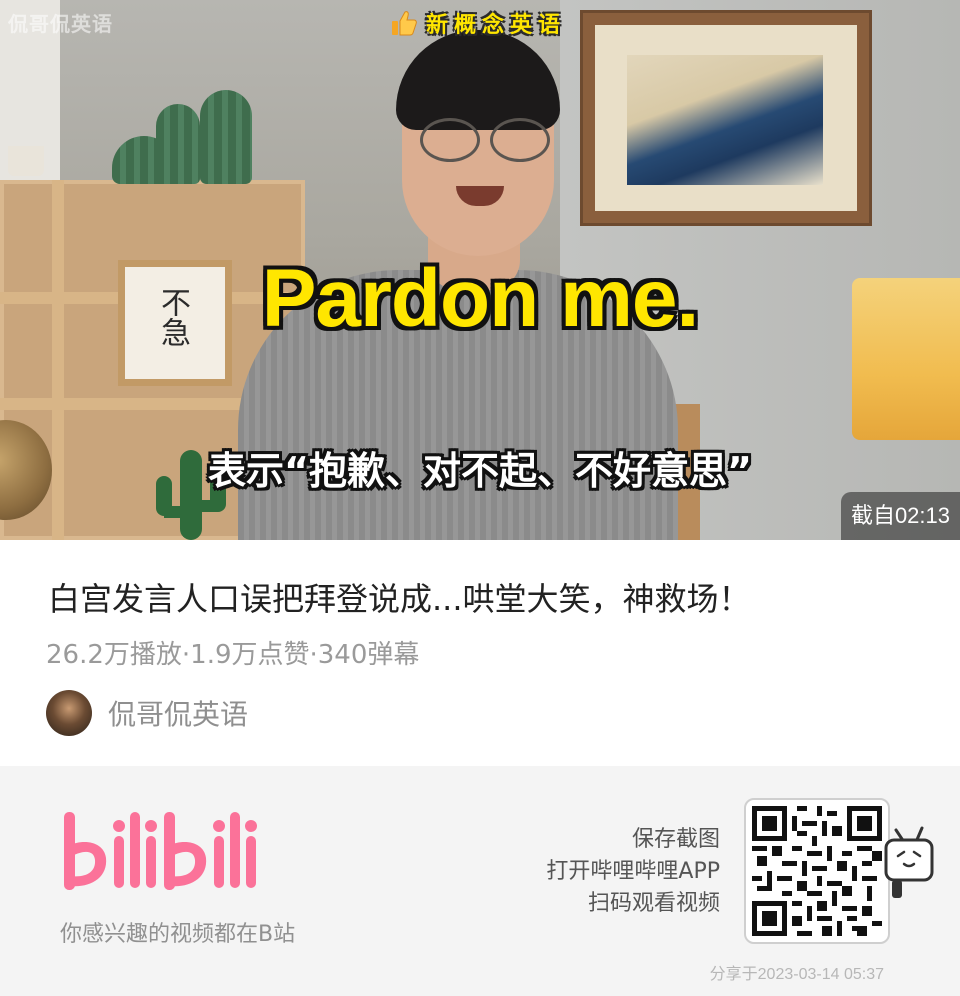 The image size is (960, 996). I want to click on painting-mat, so click(726, 118).